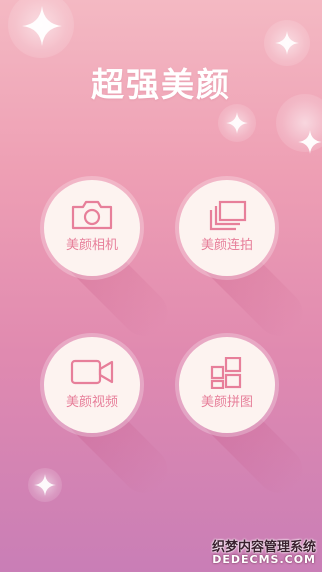  Describe the element at coordinates (92, 215) in the screenshot. I see `camera-icon` at that location.